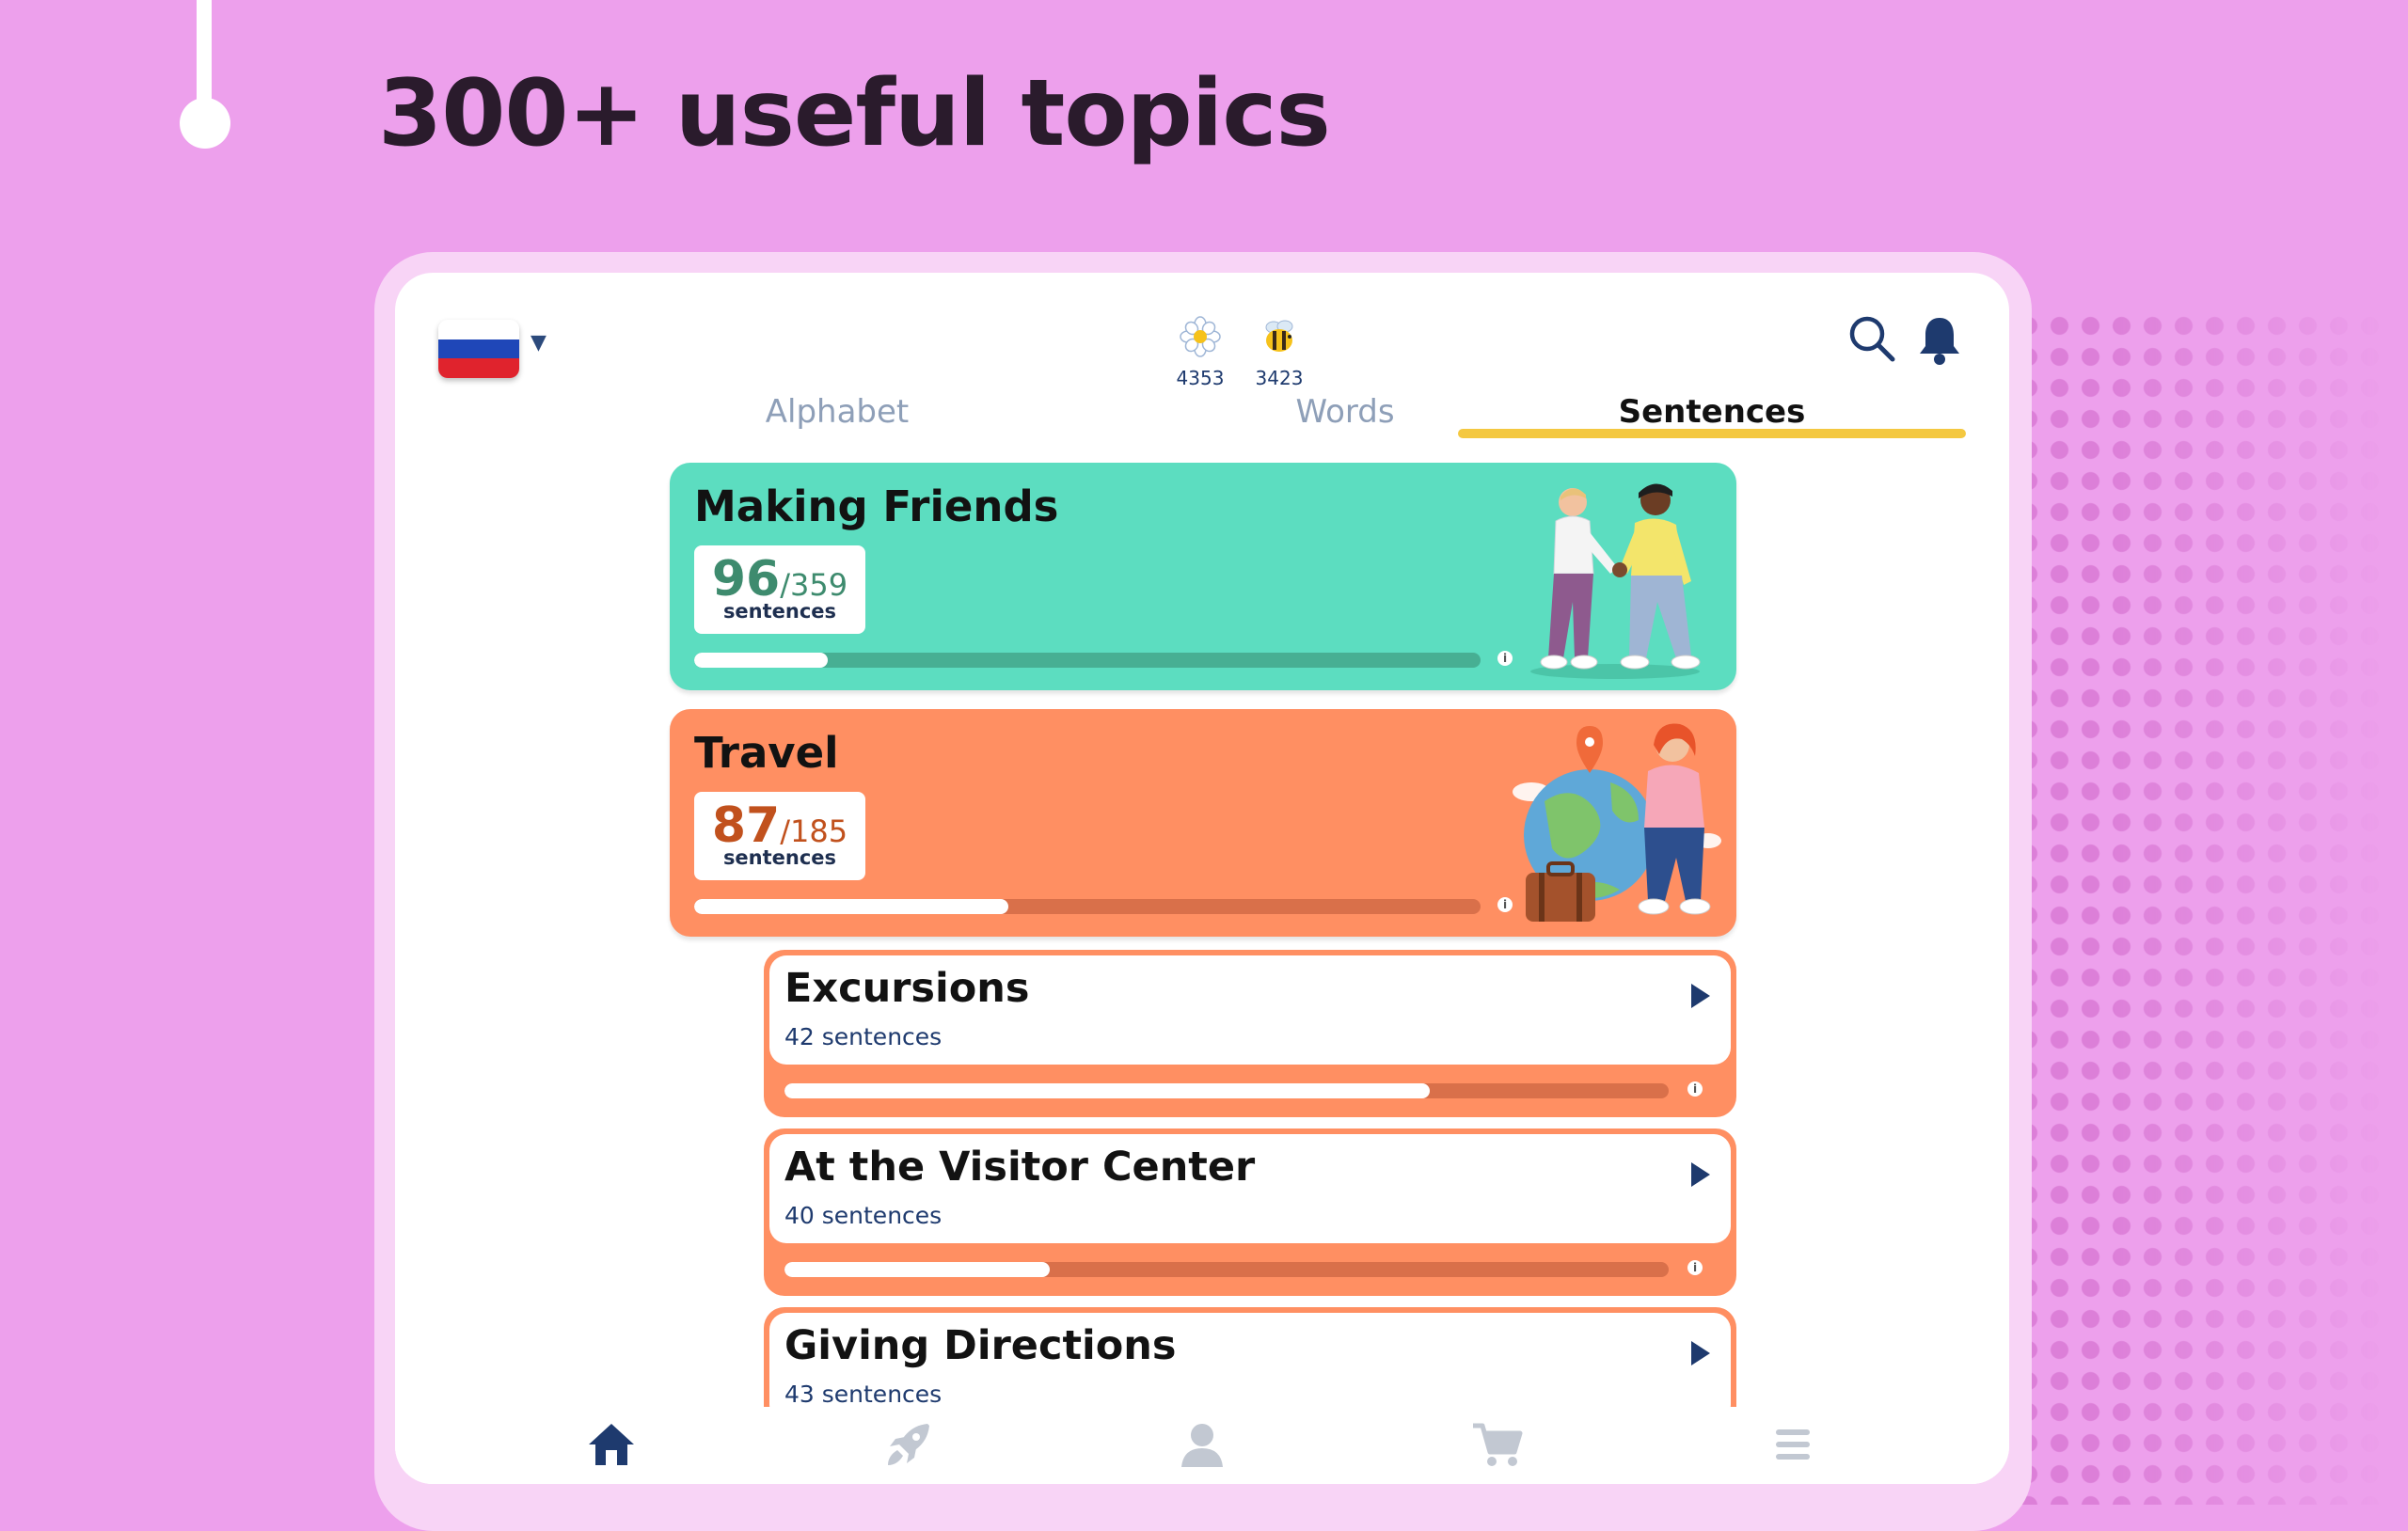 This screenshot has width=2408, height=1531. I want to click on subtopic-card-excursions: Excursions 42 sentences i, so click(1250, 1033).